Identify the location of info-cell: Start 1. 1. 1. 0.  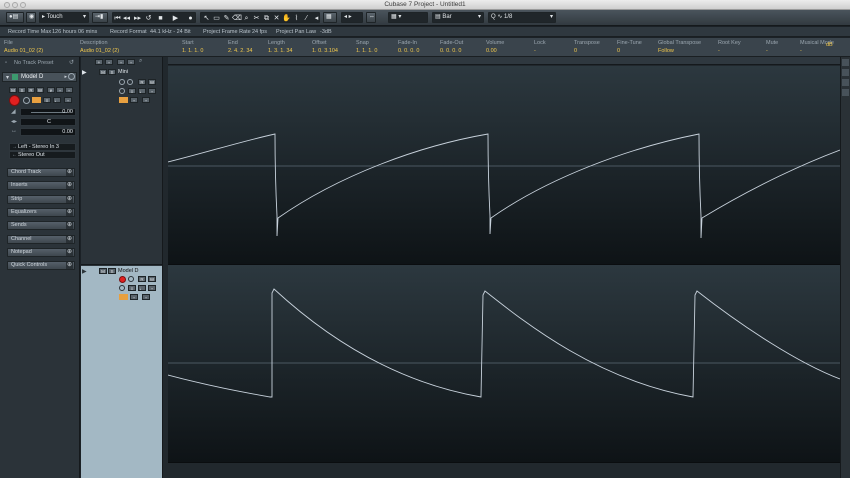
(192, 47).